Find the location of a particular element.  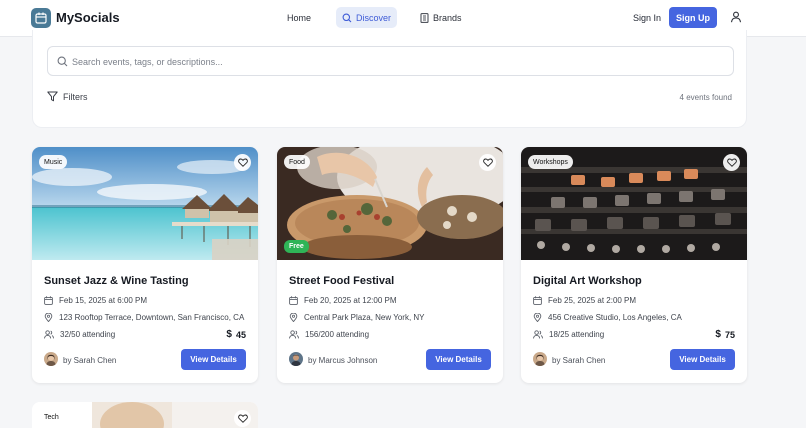

search-input is located at coordinates (397, 61).